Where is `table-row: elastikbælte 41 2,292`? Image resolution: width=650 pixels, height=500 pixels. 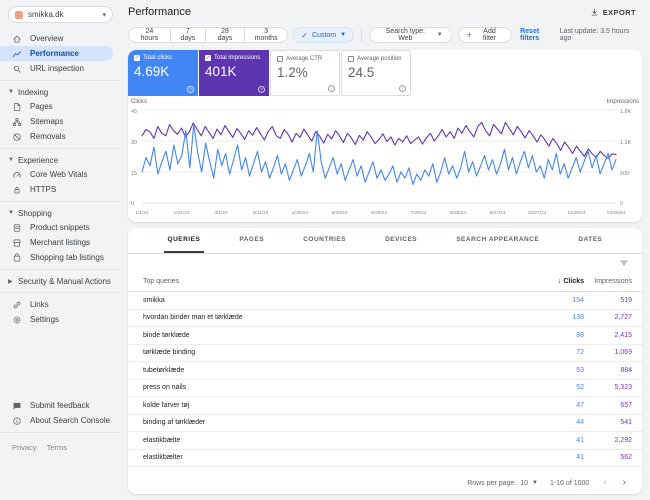 table-row: elastikbælte 41 2,292 is located at coordinates (385, 441).